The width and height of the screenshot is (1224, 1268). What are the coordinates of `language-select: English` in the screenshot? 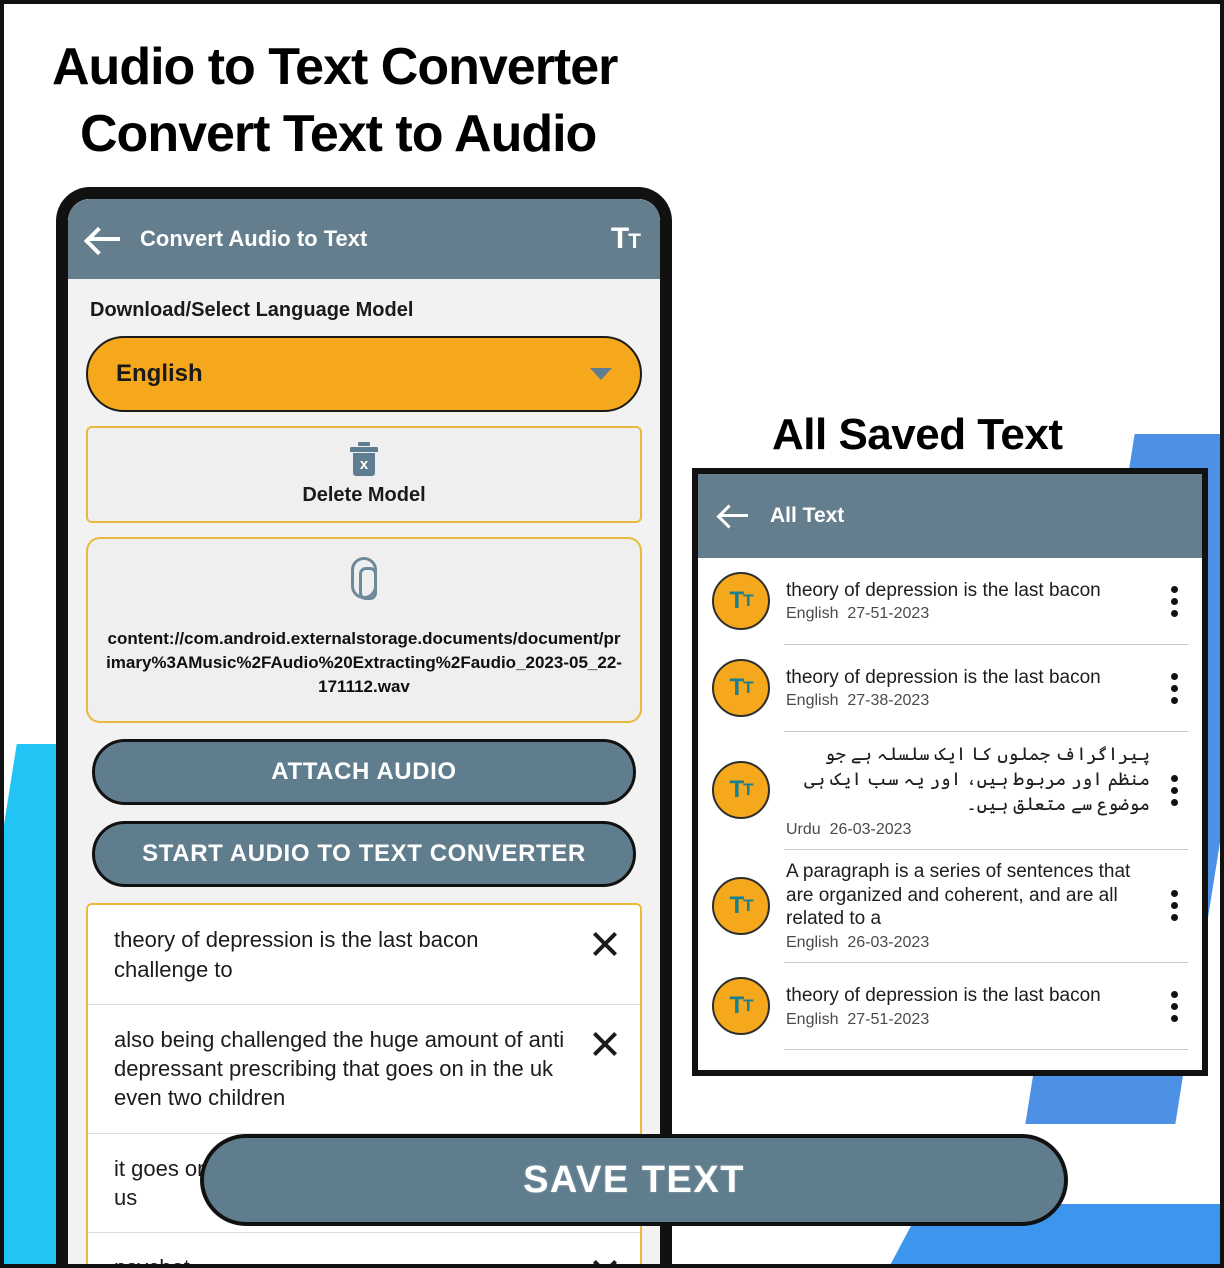 It's located at (364, 374).